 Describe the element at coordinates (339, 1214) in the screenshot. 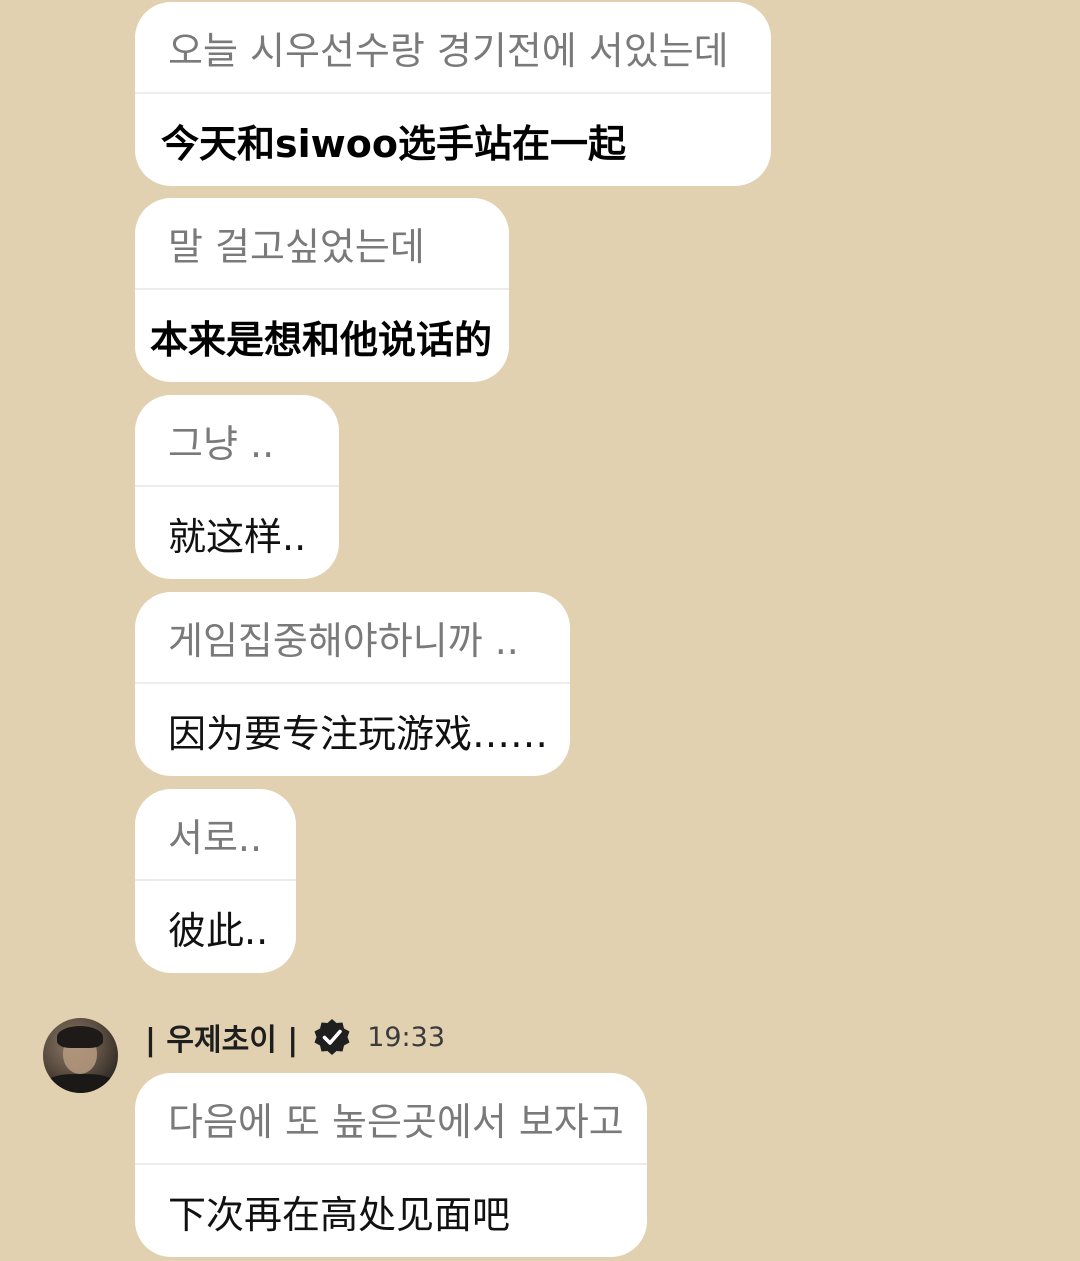

I see `message-translation-text: 下次再在高处见面吧` at that location.